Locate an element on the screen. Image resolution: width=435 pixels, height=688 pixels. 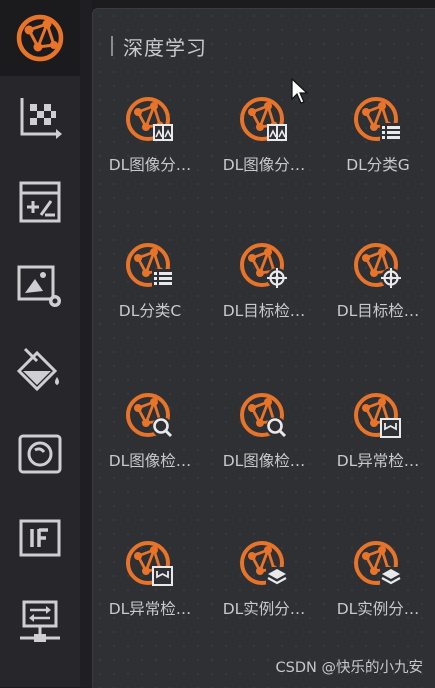
camera-icon is located at coordinates (40, 454).